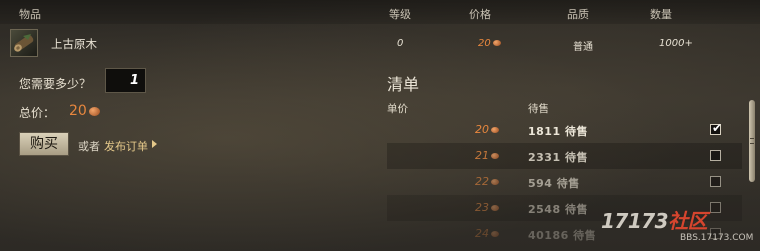 The width and height of the screenshot is (760, 251). I want to click on watermark-logo: 17173社区, so click(654, 219).